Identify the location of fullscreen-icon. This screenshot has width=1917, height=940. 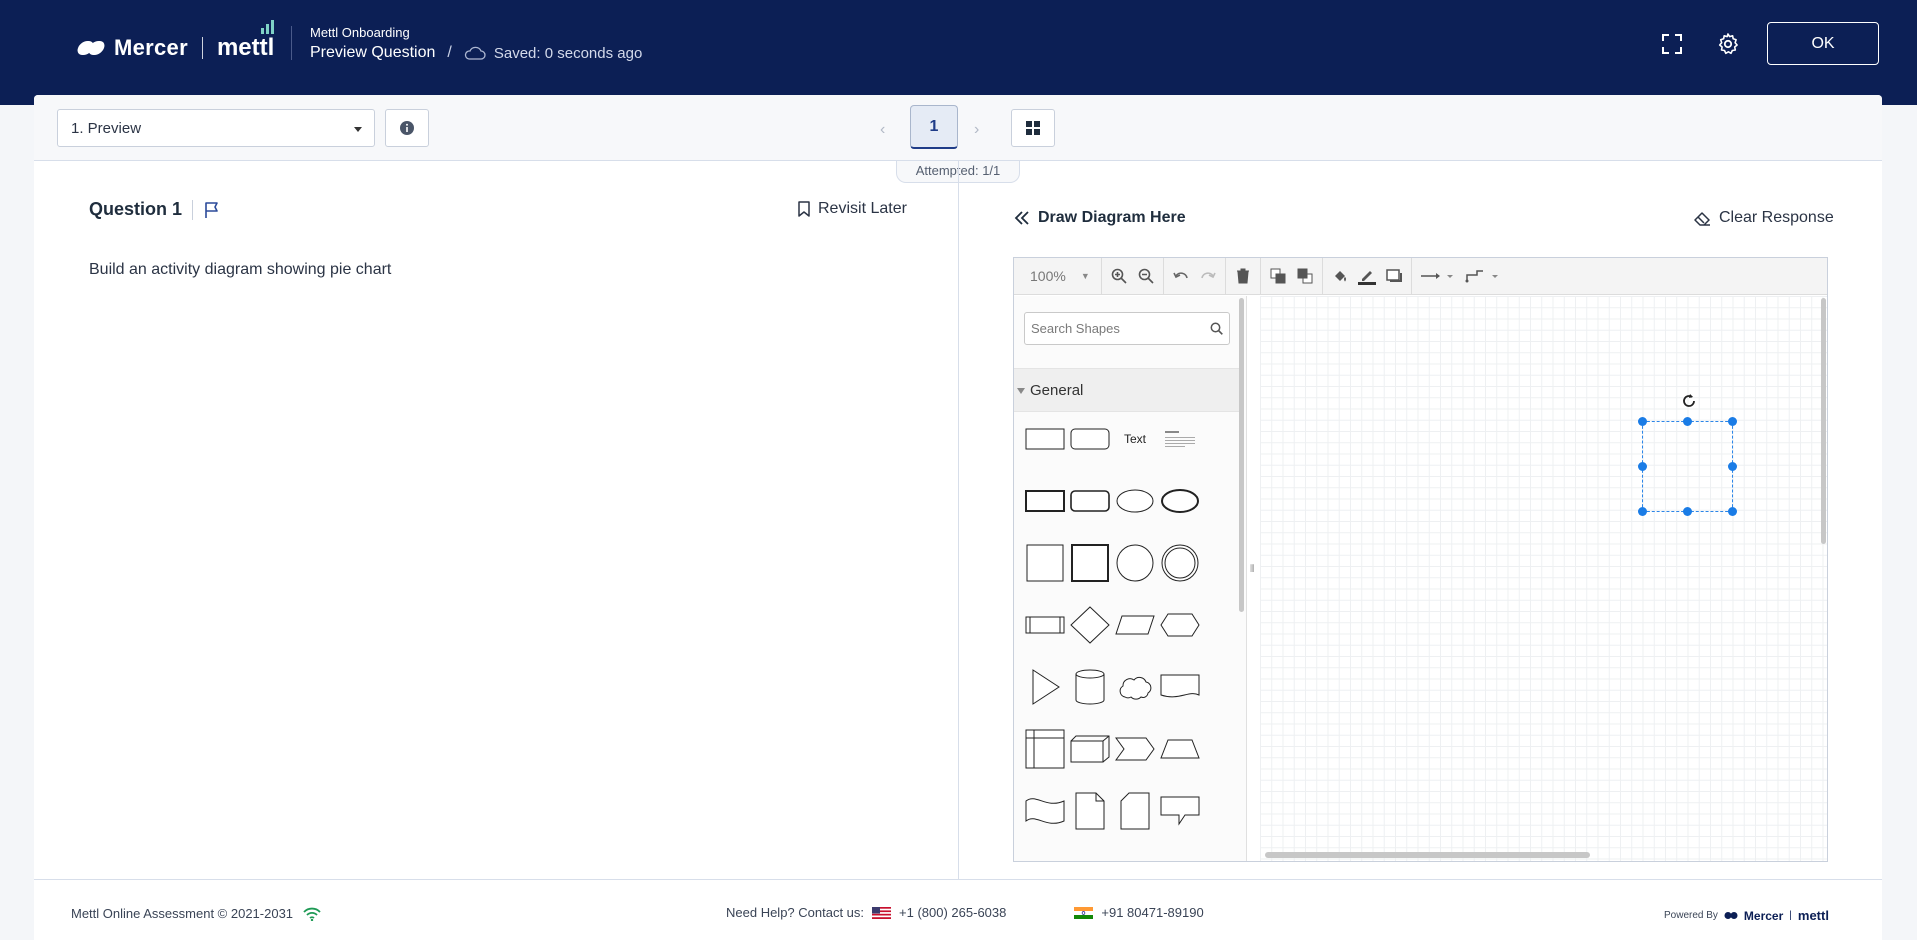
(1672, 44).